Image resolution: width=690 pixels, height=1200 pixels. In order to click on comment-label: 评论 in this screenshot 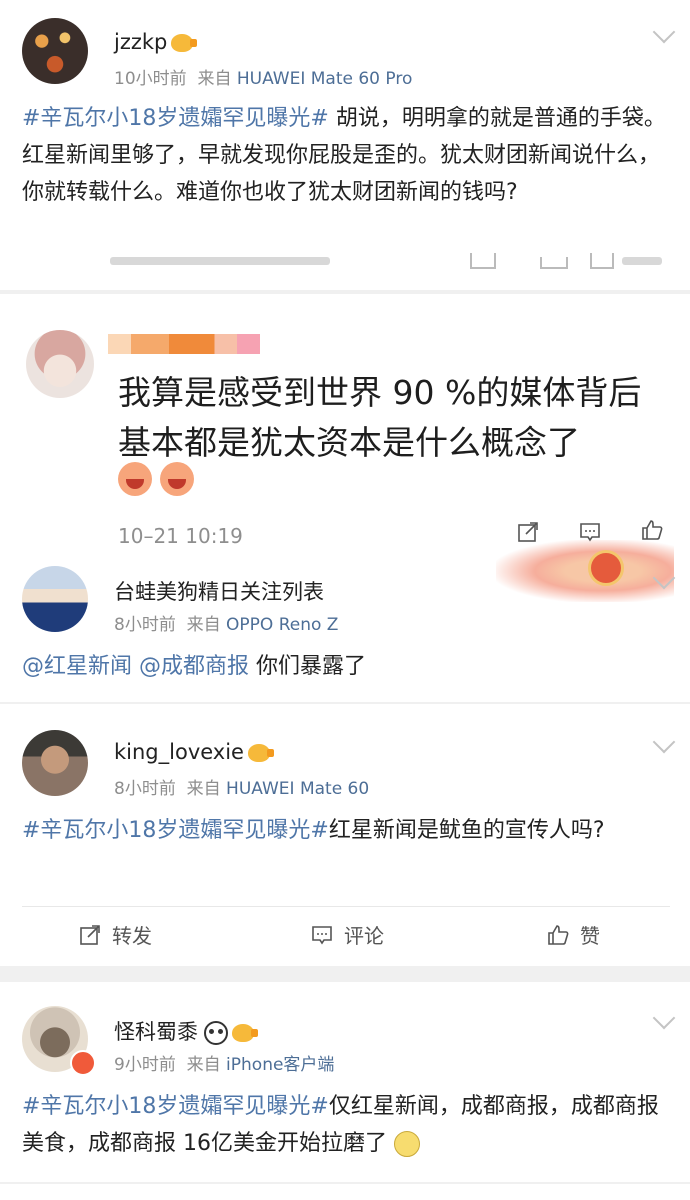, I will do `click(364, 936)`.